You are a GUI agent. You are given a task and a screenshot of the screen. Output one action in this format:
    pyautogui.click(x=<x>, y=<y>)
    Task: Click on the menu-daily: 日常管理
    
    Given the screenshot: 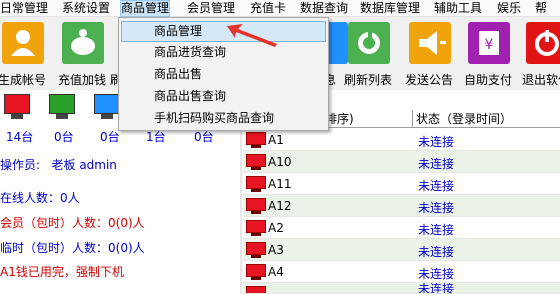 What is the action you would take?
    pyautogui.click(x=24, y=8)
    